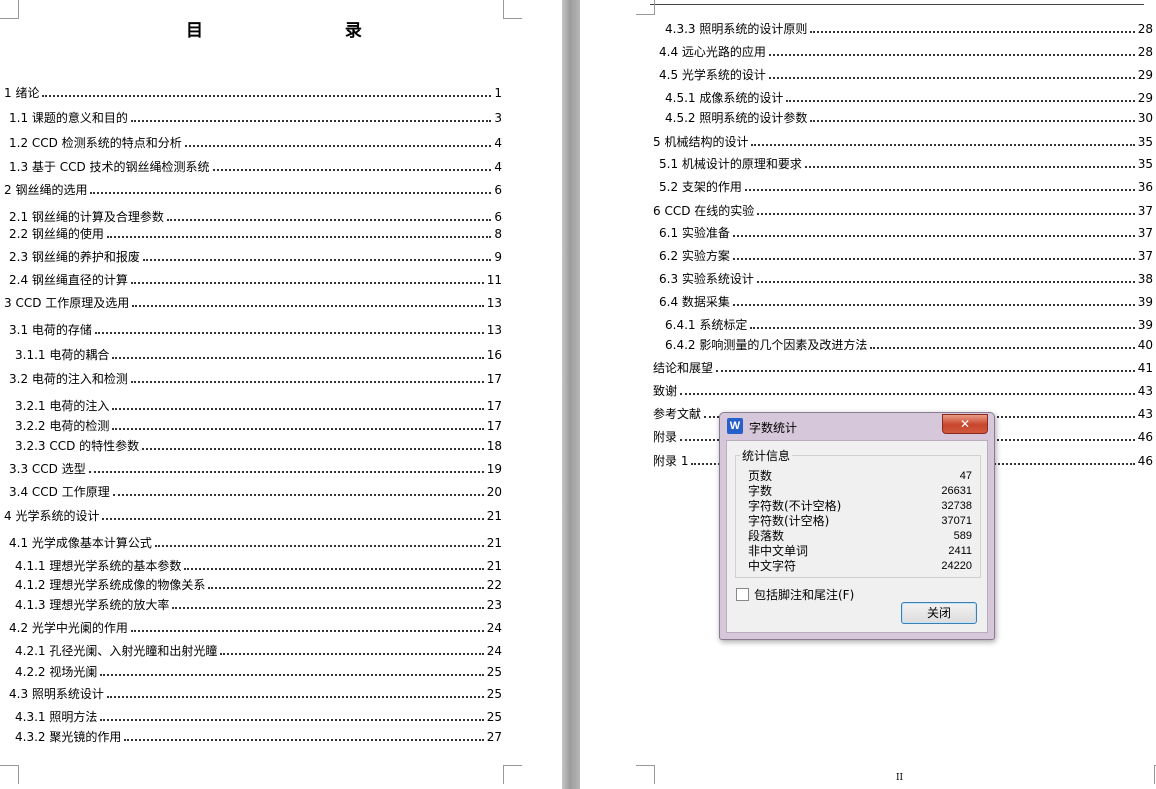 This screenshot has height=789, width=1156. Describe the element at coordinates (906, 302) in the screenshot. I see `toc-entry: 6.4 数据采集 39` at that location.